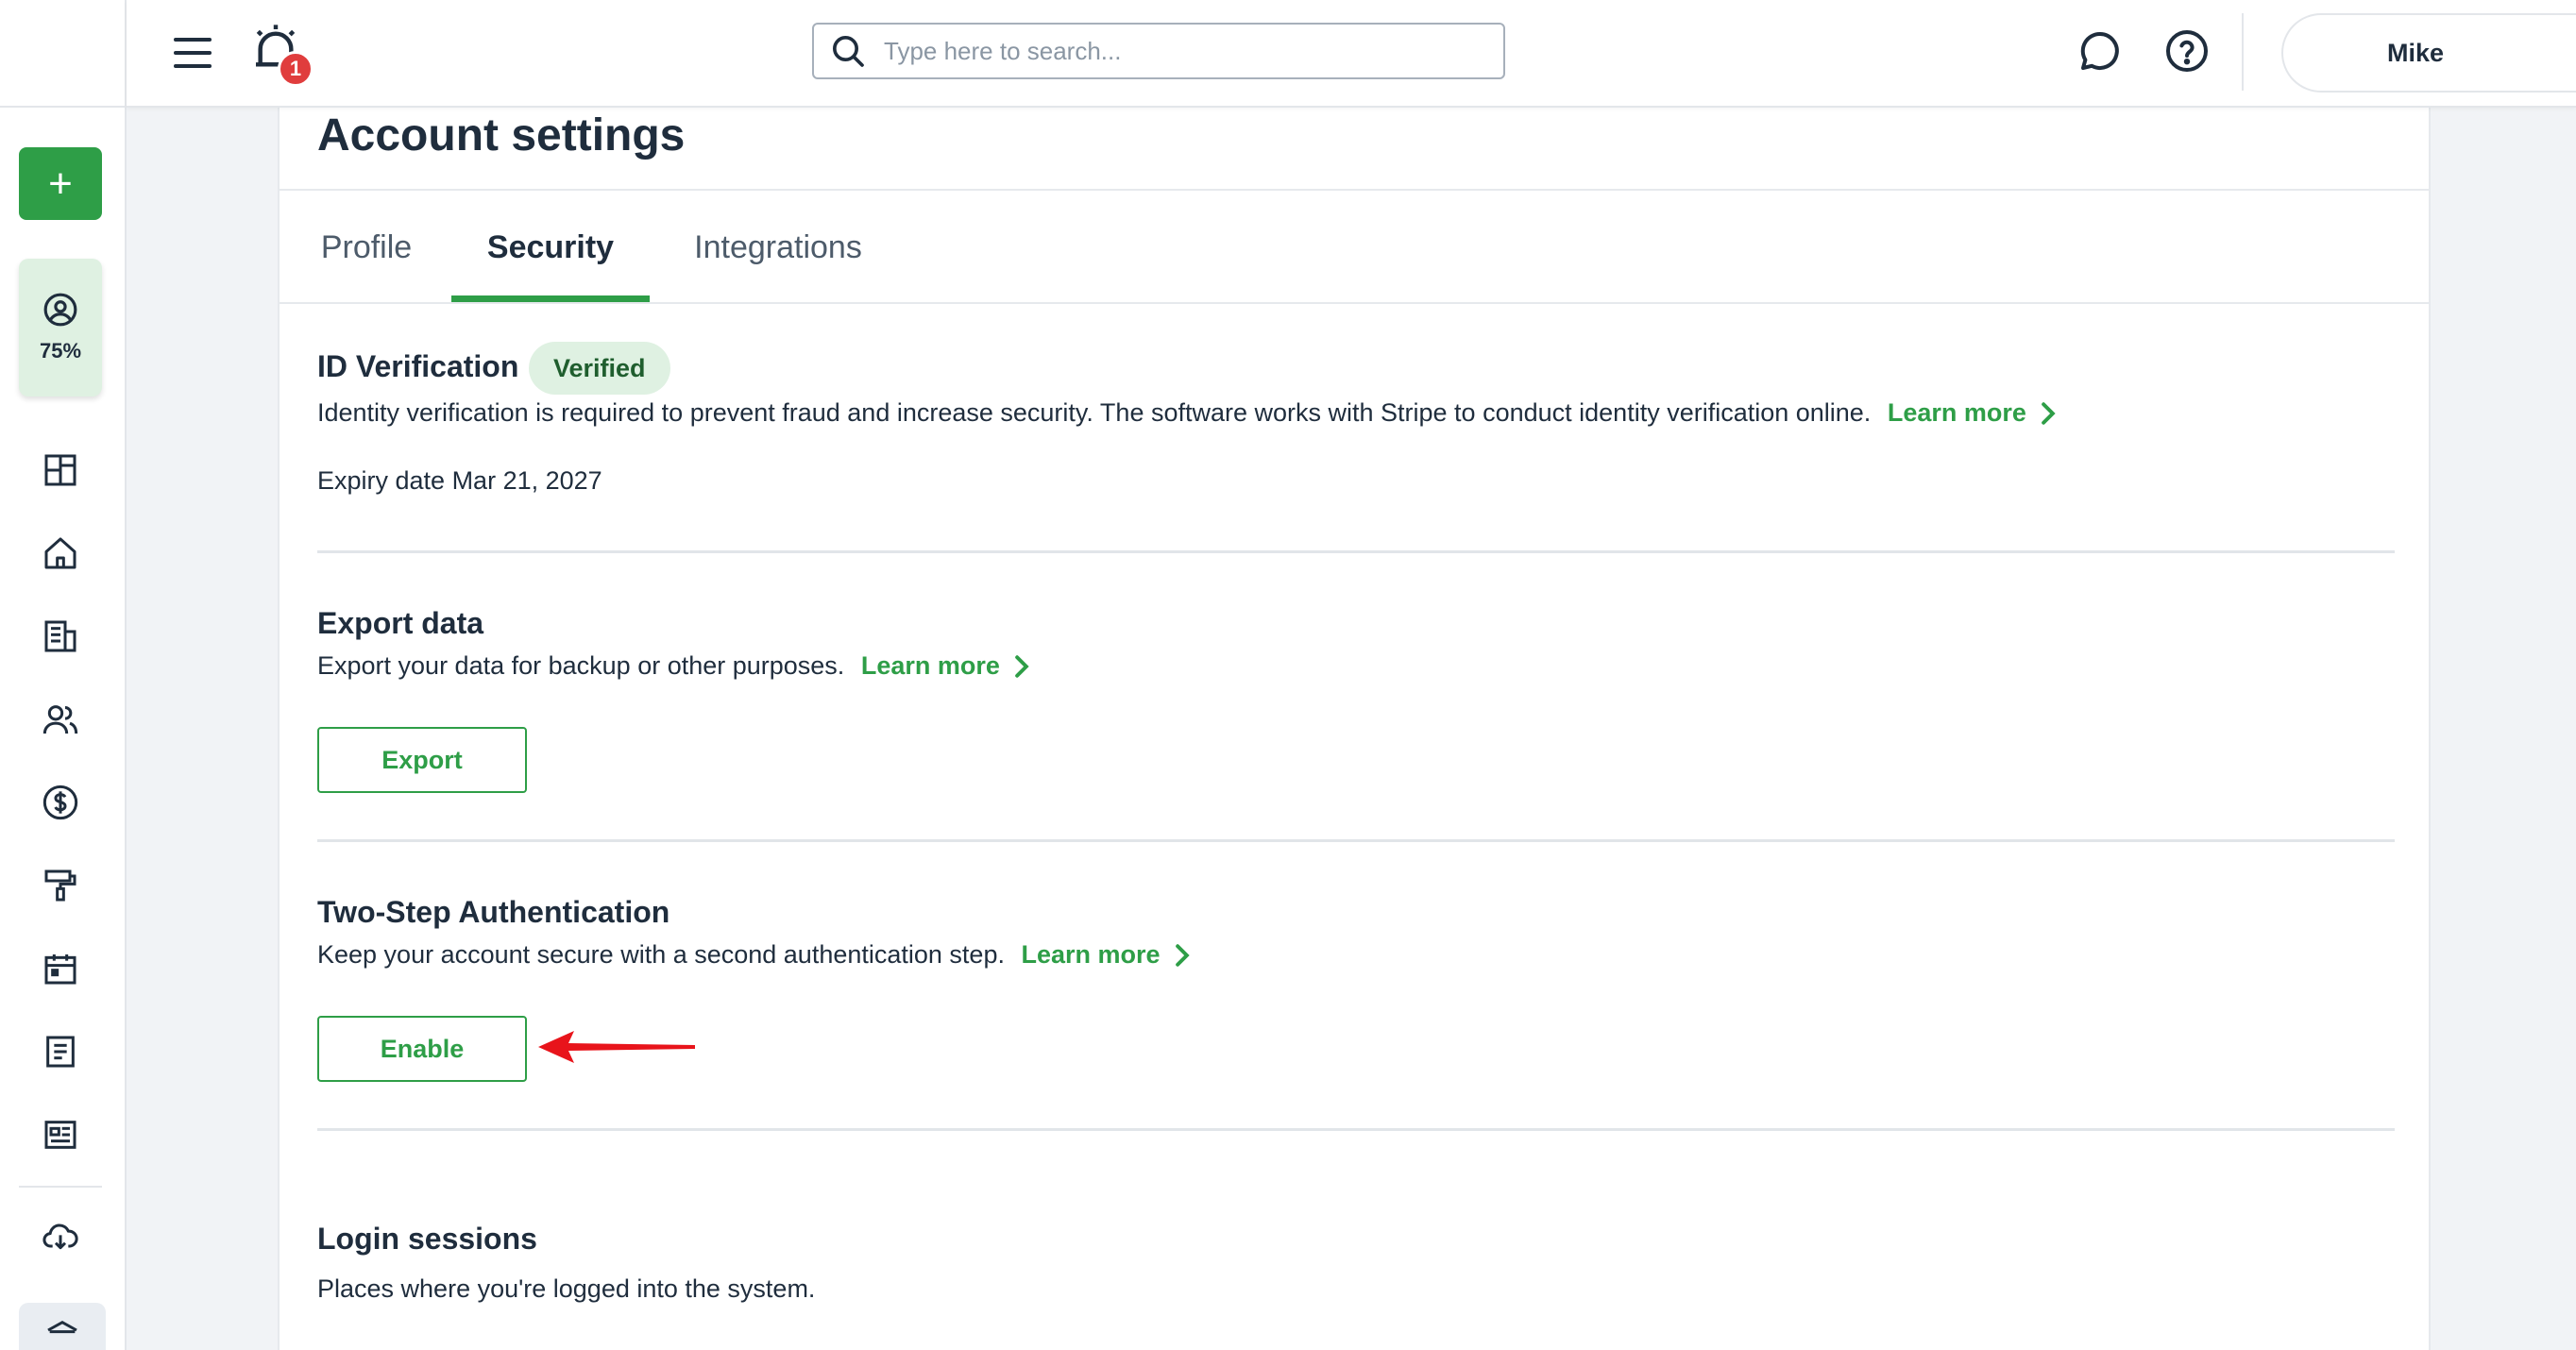 This screenshot has height=1350, width=2576. What do you see at coordinates (427, 1239) in the screenshot?
I see `login-sessions-title: Login sessions` at bounding box center [427, 1239].